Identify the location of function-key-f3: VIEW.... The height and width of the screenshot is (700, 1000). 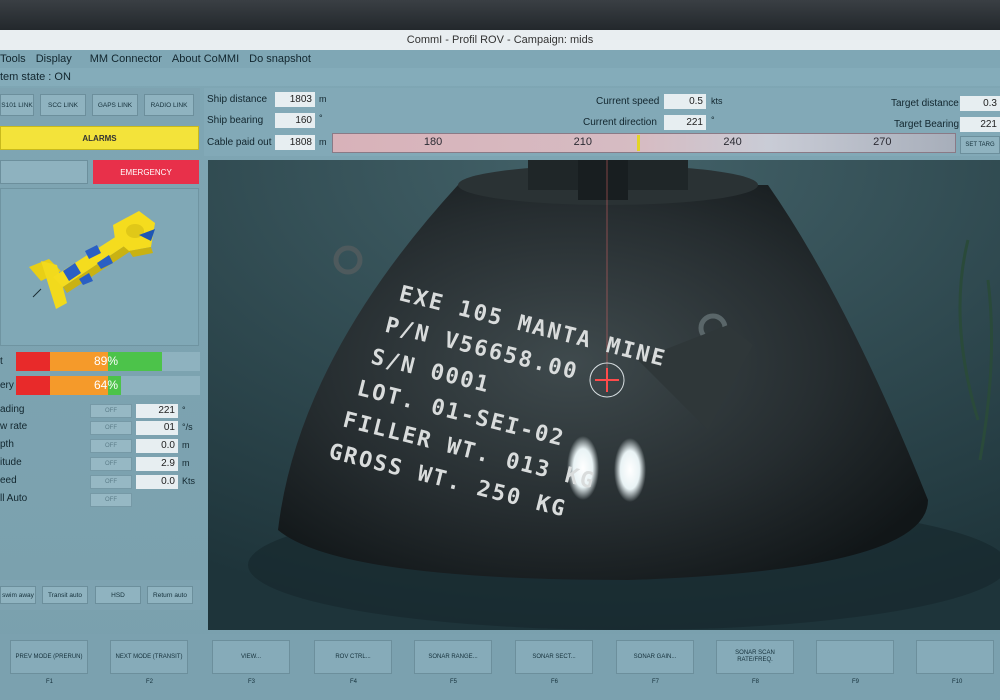
(251, 657).